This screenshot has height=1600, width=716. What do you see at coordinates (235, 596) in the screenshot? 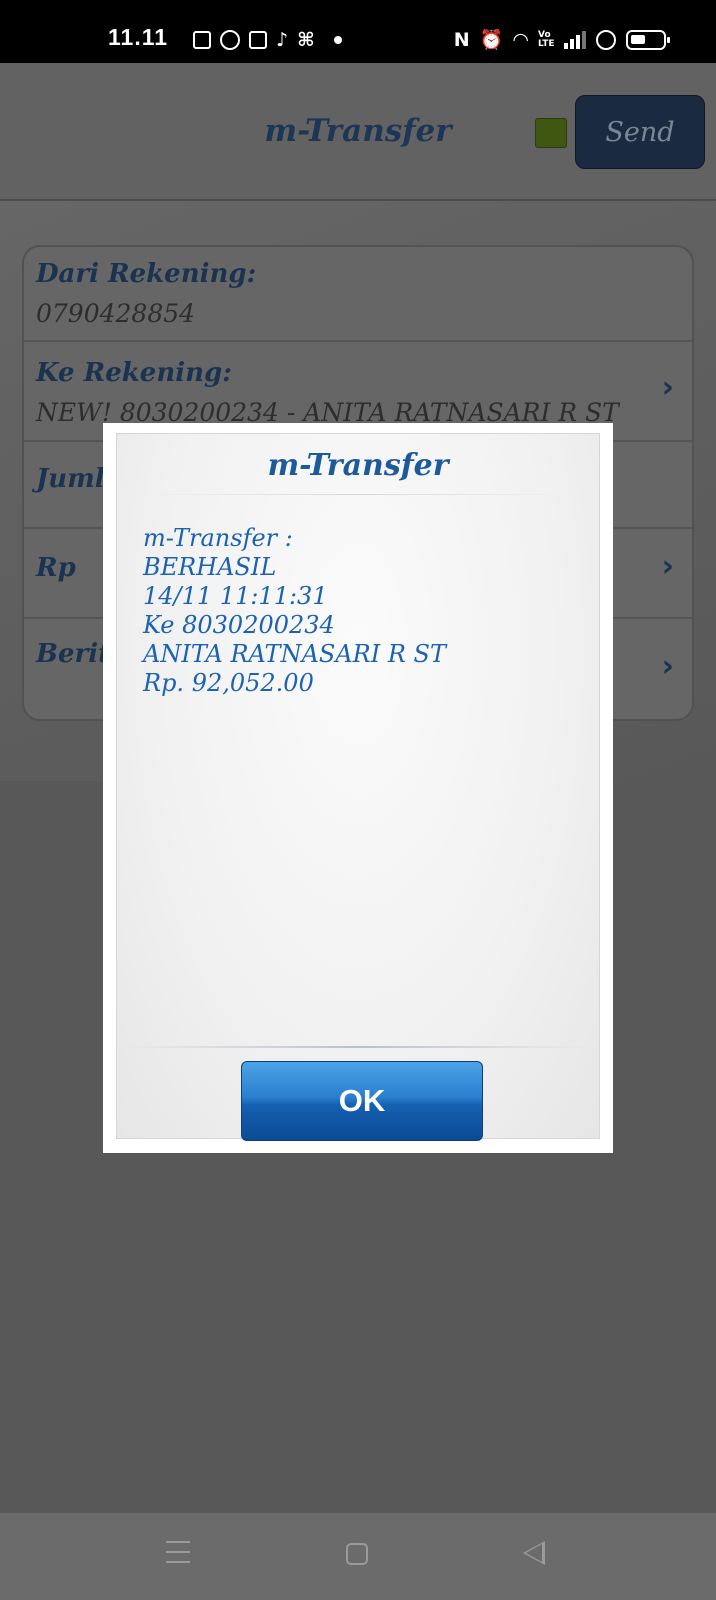
I see `message-line: 14/11 11:11:31` at bounding box center [235, 596].